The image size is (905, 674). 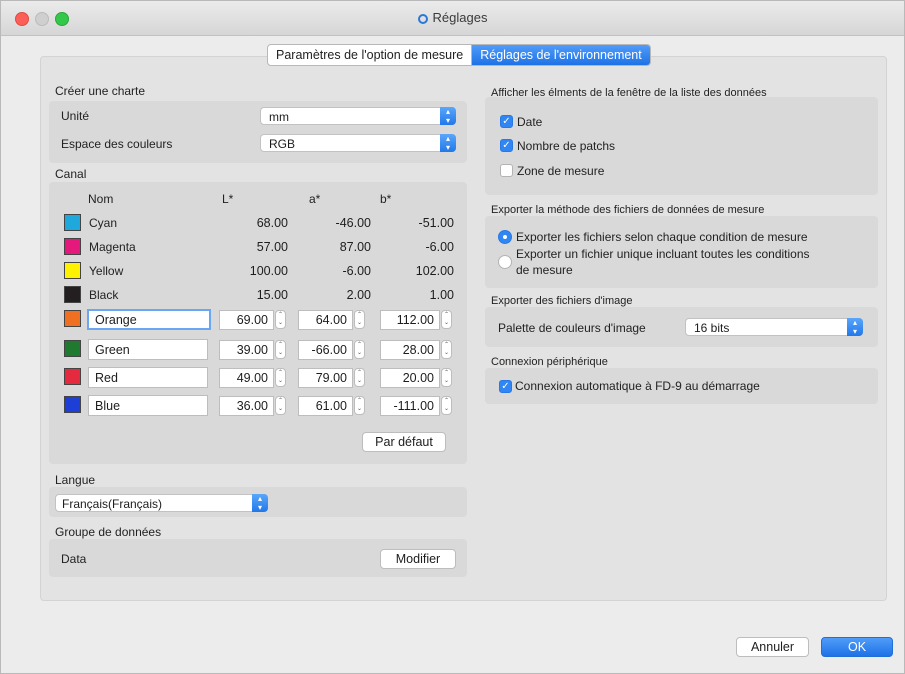 What do you see at coordinates (357, 271) in the screenshot?
I see `channel-a-value: -6.00` at bounding box center [357, 271].